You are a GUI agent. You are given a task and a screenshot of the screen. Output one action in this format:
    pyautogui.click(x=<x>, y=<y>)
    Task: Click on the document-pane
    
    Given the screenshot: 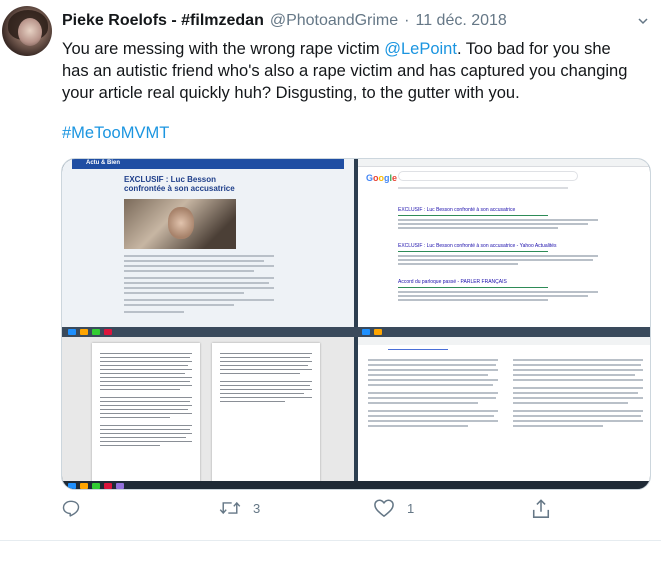 What is the action you would take?
    pyautogui.click(x=208, y=412)
    